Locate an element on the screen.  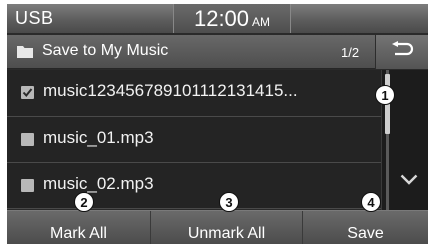
checkbox-checked is located at coordinates (27, 92).